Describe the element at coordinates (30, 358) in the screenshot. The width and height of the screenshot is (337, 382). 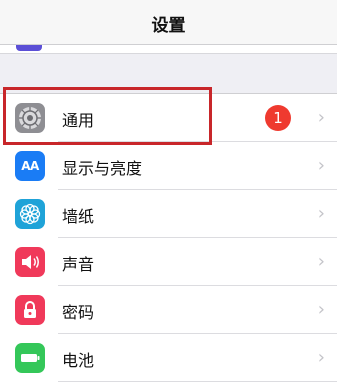
I see `battery-icon` at that location.